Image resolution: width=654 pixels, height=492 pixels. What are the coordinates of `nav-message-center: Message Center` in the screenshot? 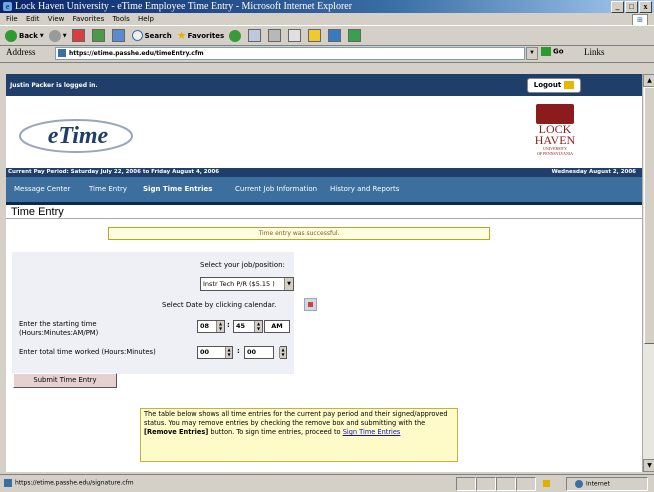 It's located at (42, 189).